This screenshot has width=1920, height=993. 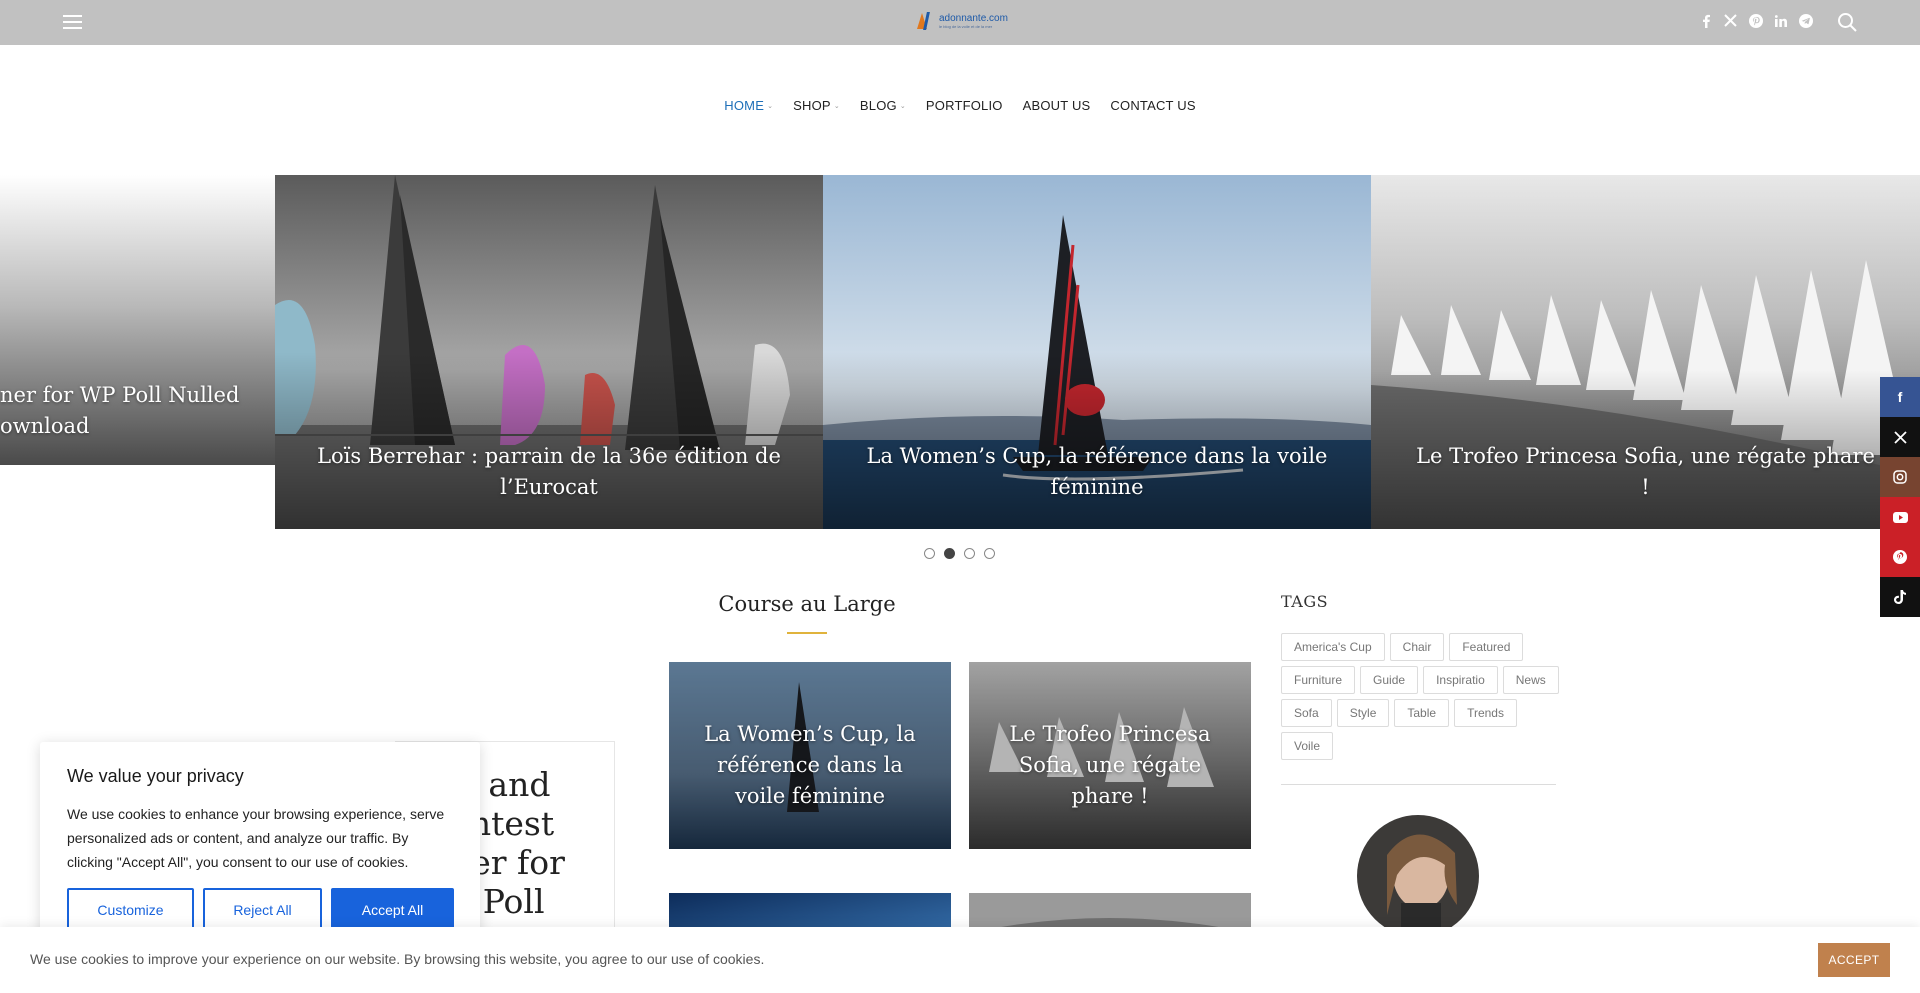 What do you see at coordinates (744, 105) in the screenshot?
I see `nav-label: HOME` at bounding box center [744, 105].